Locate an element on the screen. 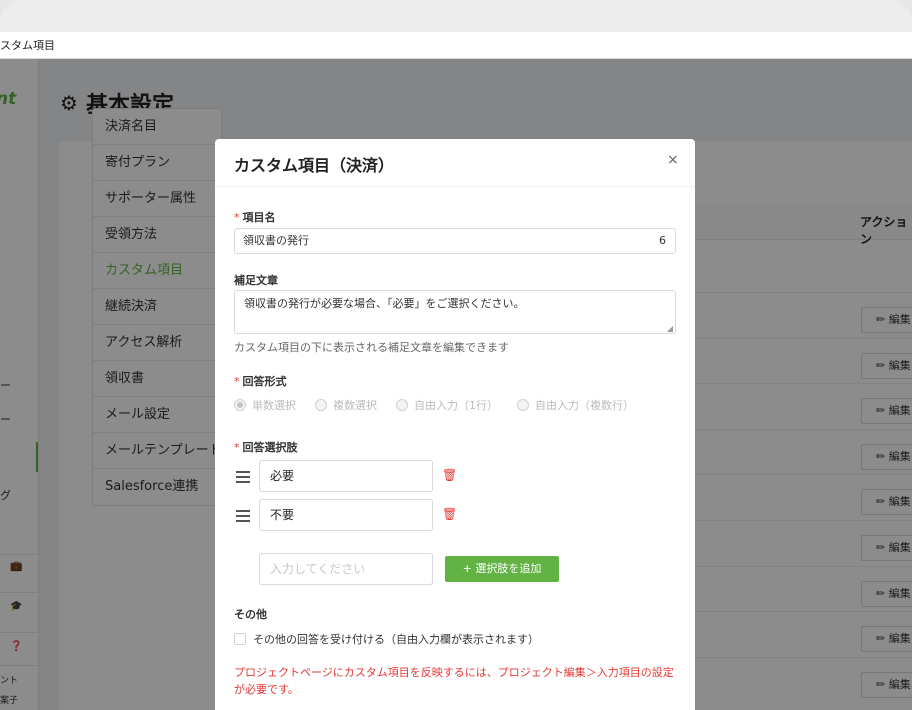  choice-input: 不要 is located at coordinates (346, 515).